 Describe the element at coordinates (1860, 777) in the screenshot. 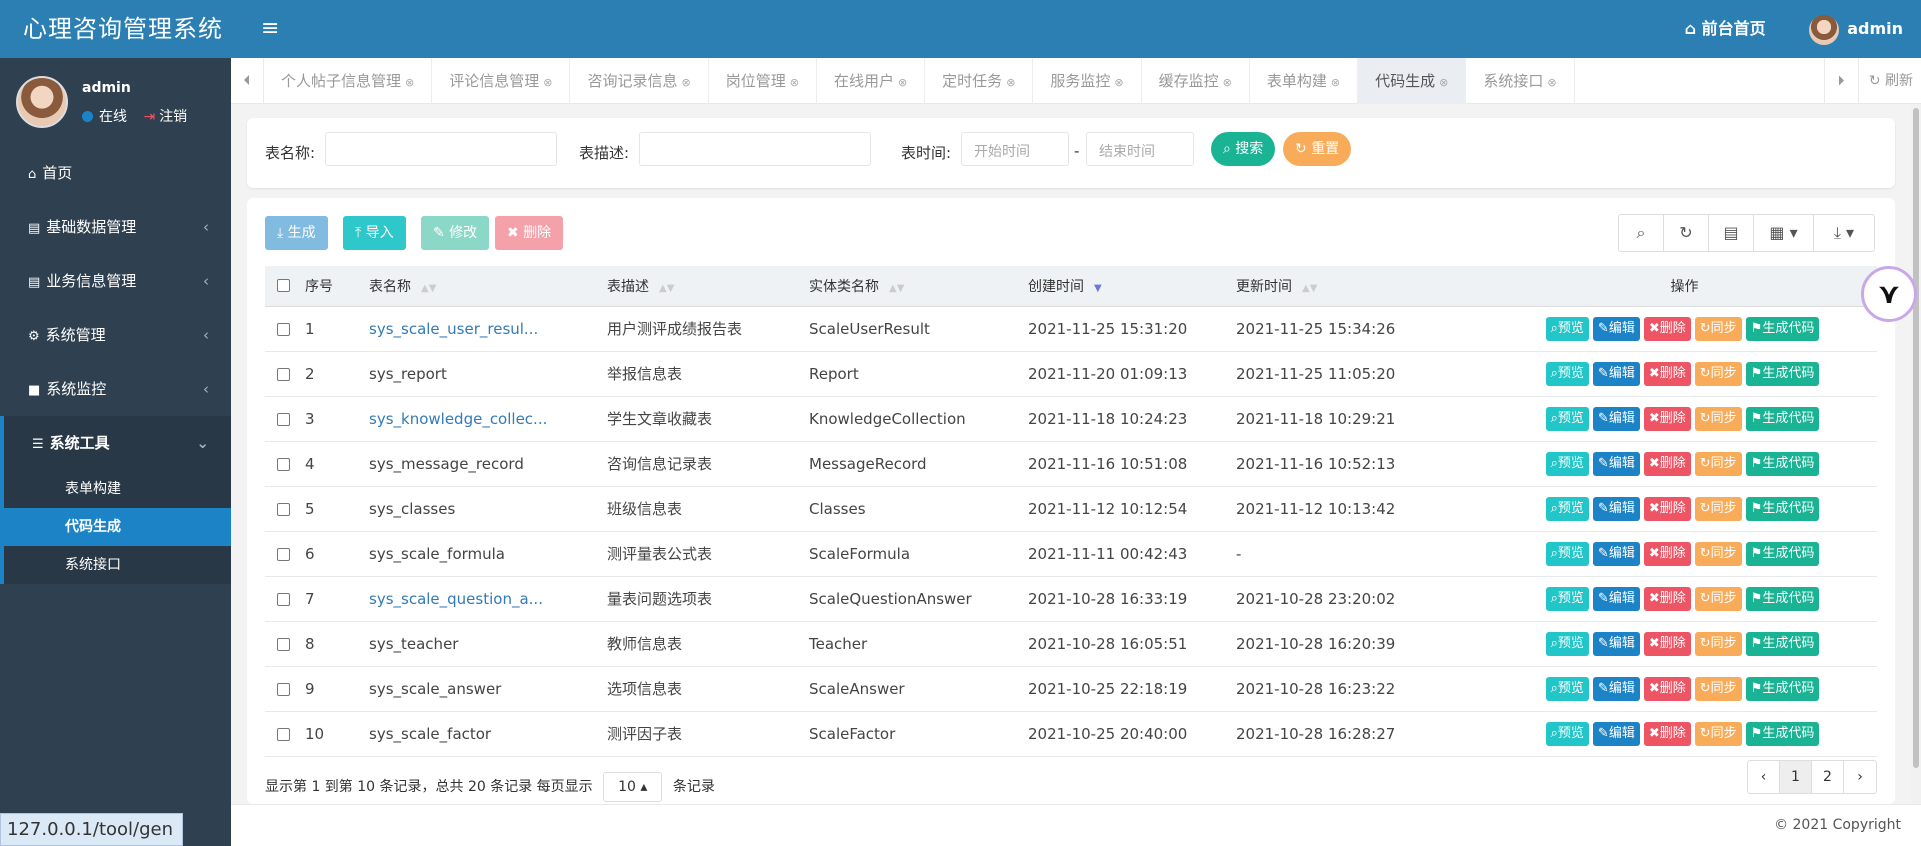

I see `page-next: ›` at that location.